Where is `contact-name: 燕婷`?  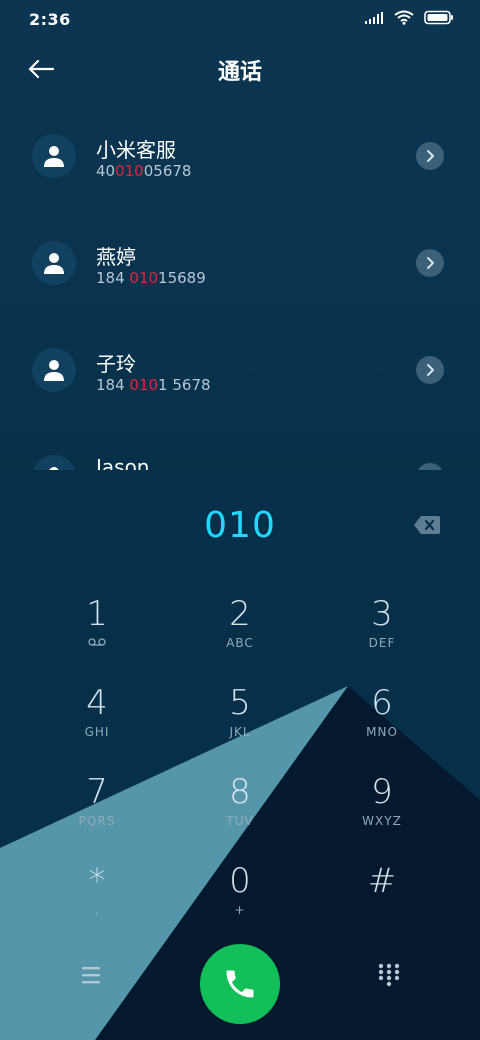
contact-name: 燕婷 is located at coordinates (116, 257).